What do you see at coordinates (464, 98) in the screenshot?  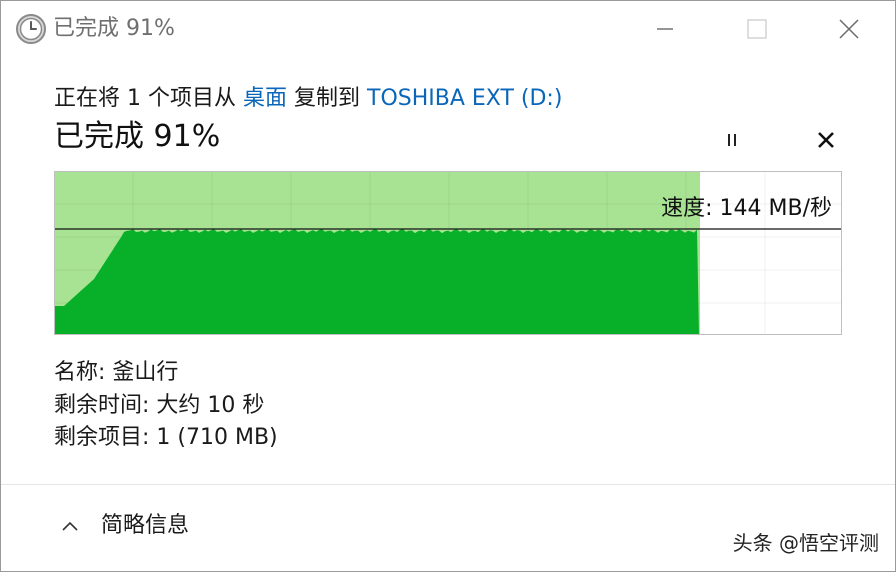 I see `destination-link: TOSHIBA EXT (D:)` at bounding box center [464, 98].